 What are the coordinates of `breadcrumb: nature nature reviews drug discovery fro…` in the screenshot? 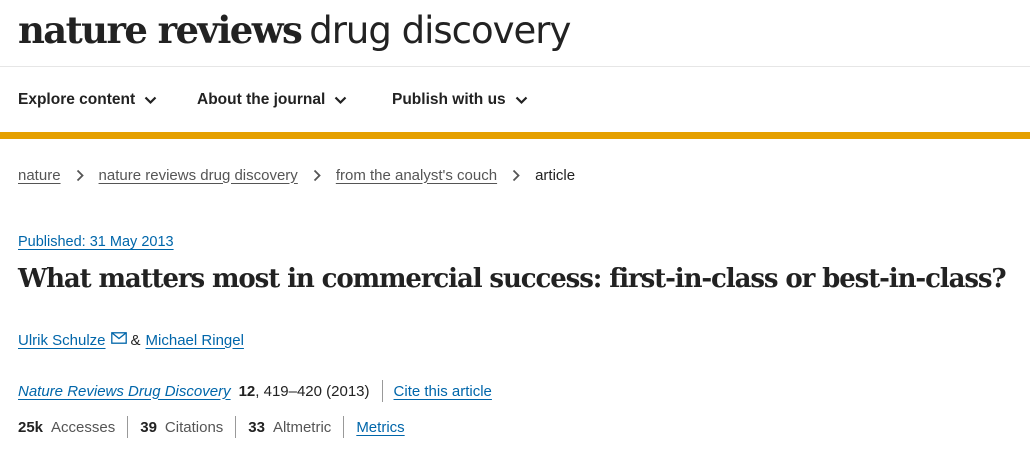 It's located at (296, 175).